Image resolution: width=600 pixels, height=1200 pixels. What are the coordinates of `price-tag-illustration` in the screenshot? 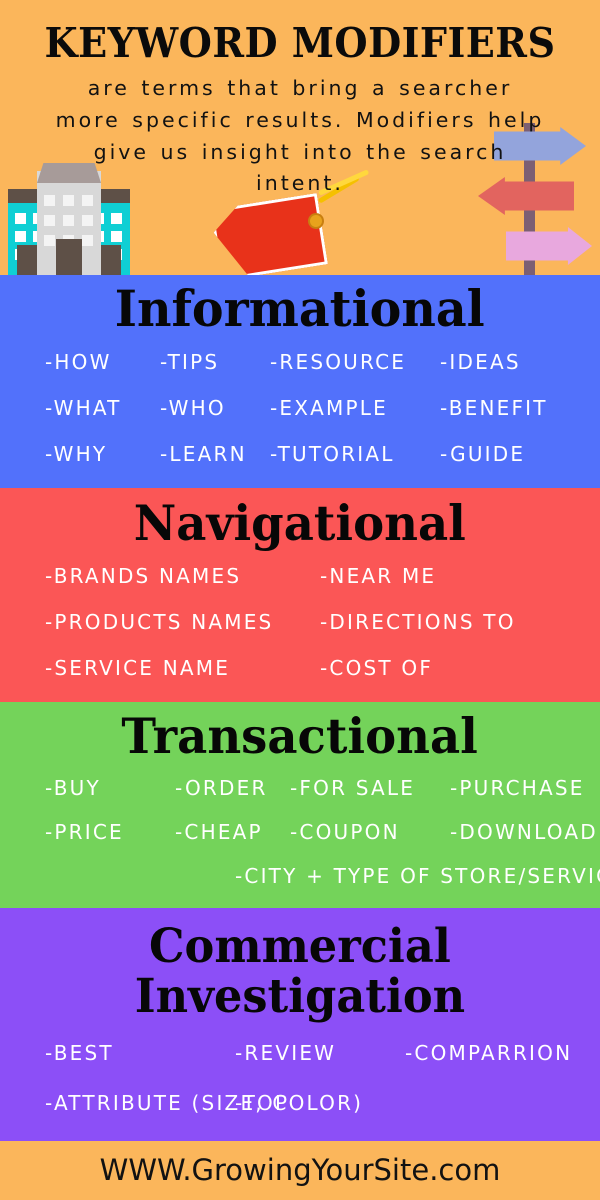 It's located at (292, 222).